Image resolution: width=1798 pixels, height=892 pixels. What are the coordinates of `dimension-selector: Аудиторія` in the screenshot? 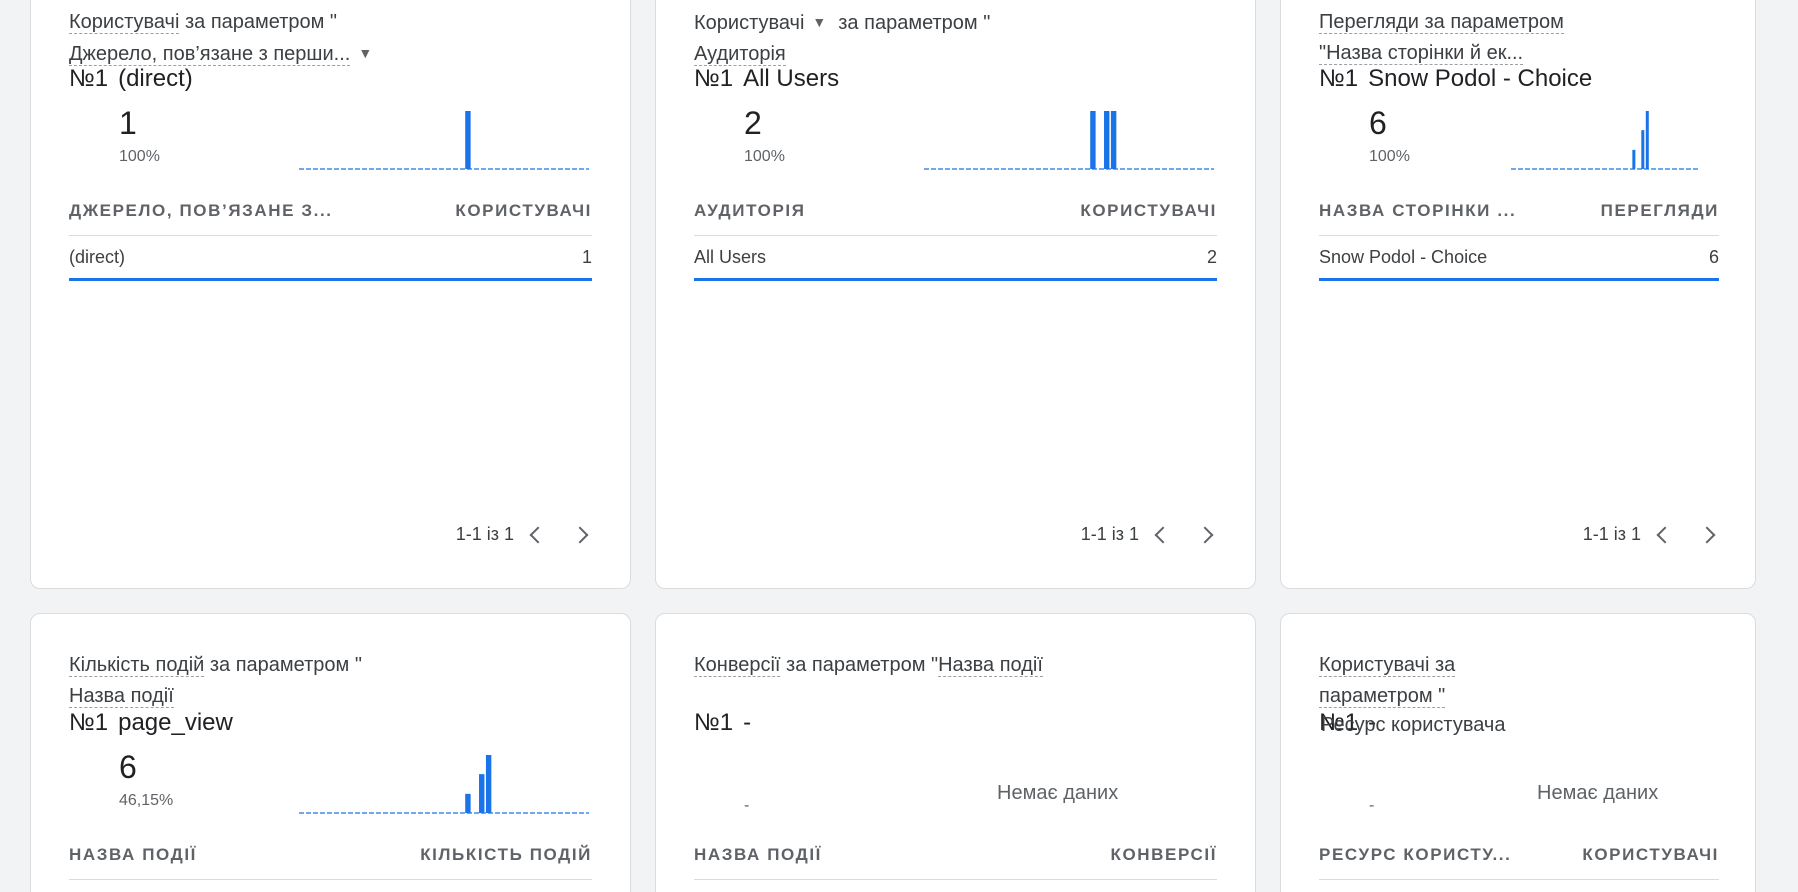 It's located at (740, 54).